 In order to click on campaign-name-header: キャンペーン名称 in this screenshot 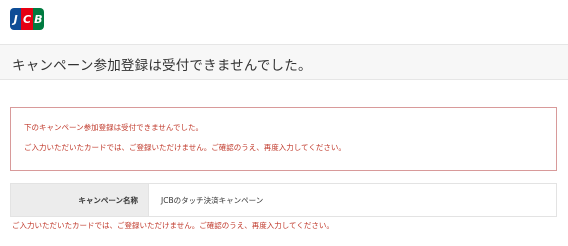, I will do `click(80, 200)`.